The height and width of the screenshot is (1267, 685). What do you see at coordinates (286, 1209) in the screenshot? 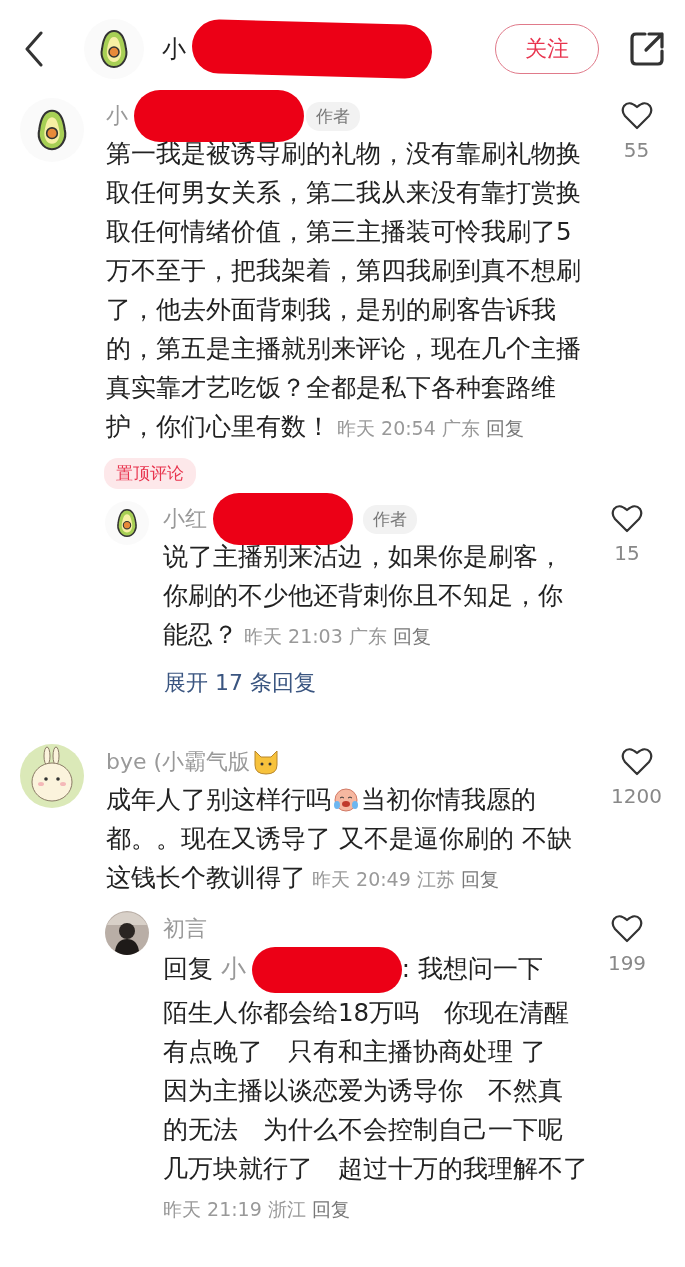
I see `comment-location: 浙江` at bounding box center [286, 1209].